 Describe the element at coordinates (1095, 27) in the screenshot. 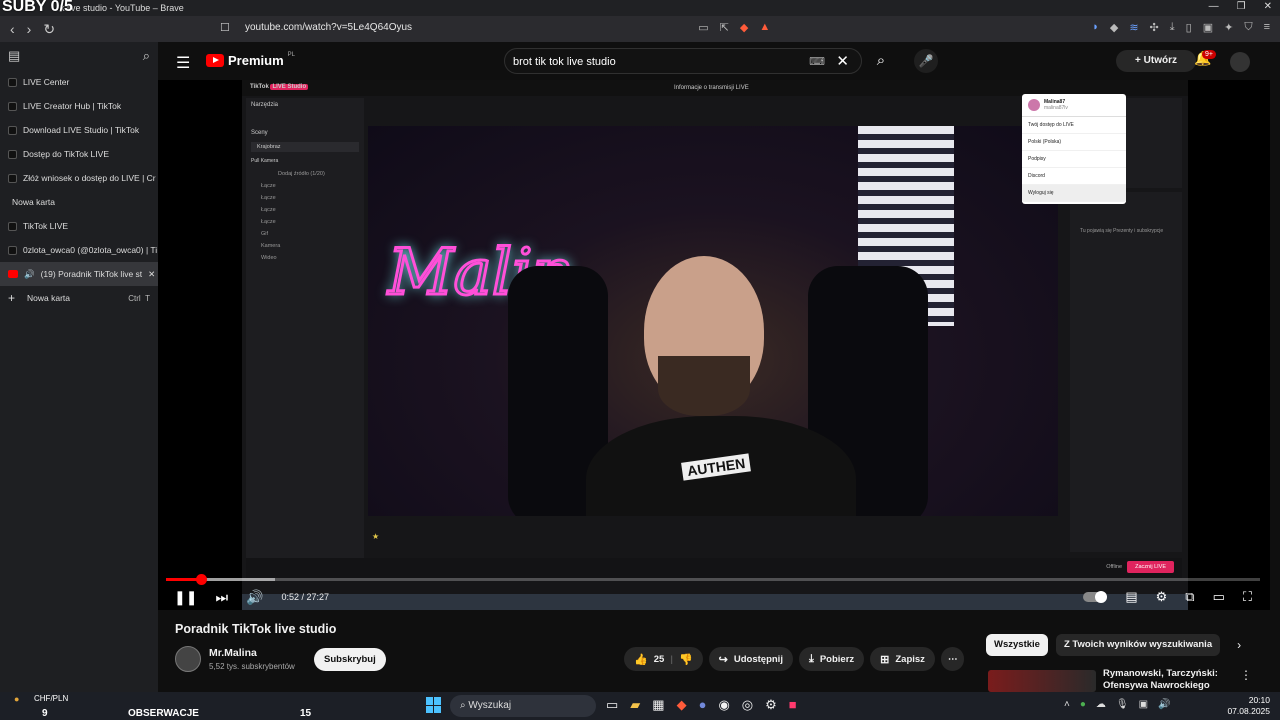

I see `extension-icon: ◗` at that location.